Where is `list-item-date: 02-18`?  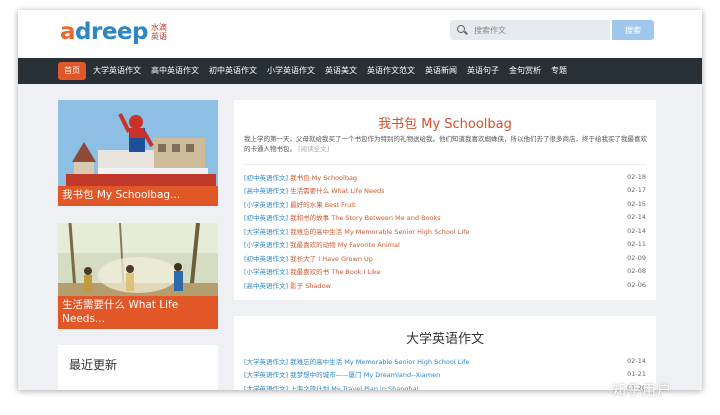
list-item-date: 02-18 is located at coordinates (636, 176).